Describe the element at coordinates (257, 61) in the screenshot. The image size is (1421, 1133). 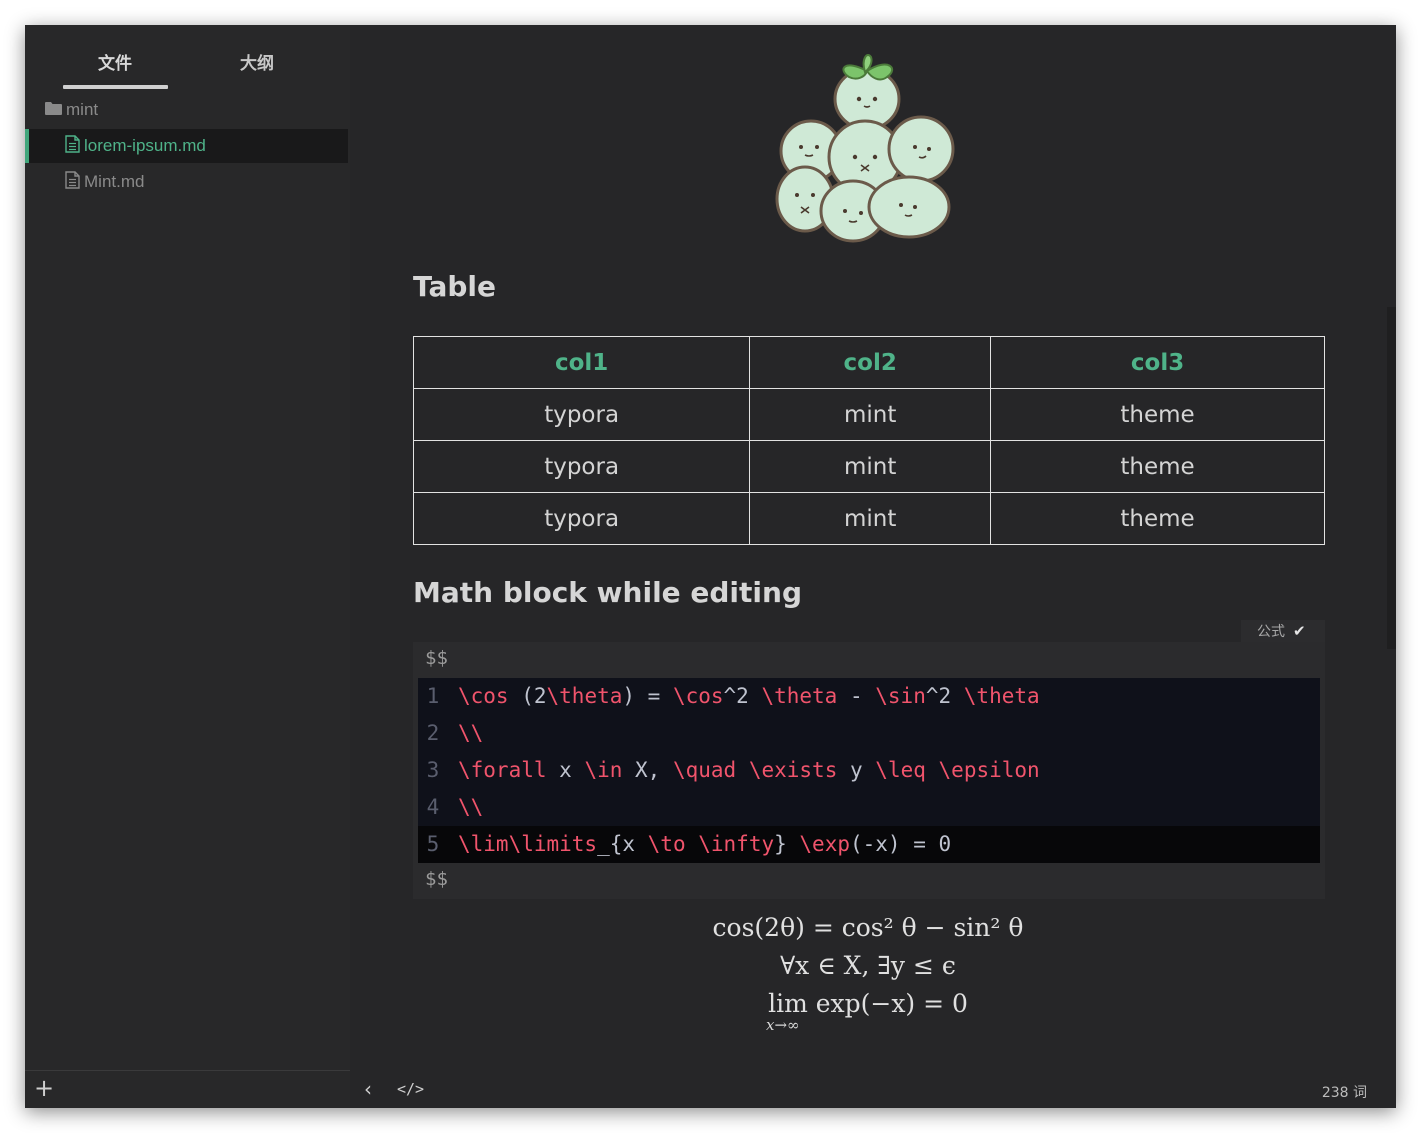
I see `tab-outline: 大纲` at that location.